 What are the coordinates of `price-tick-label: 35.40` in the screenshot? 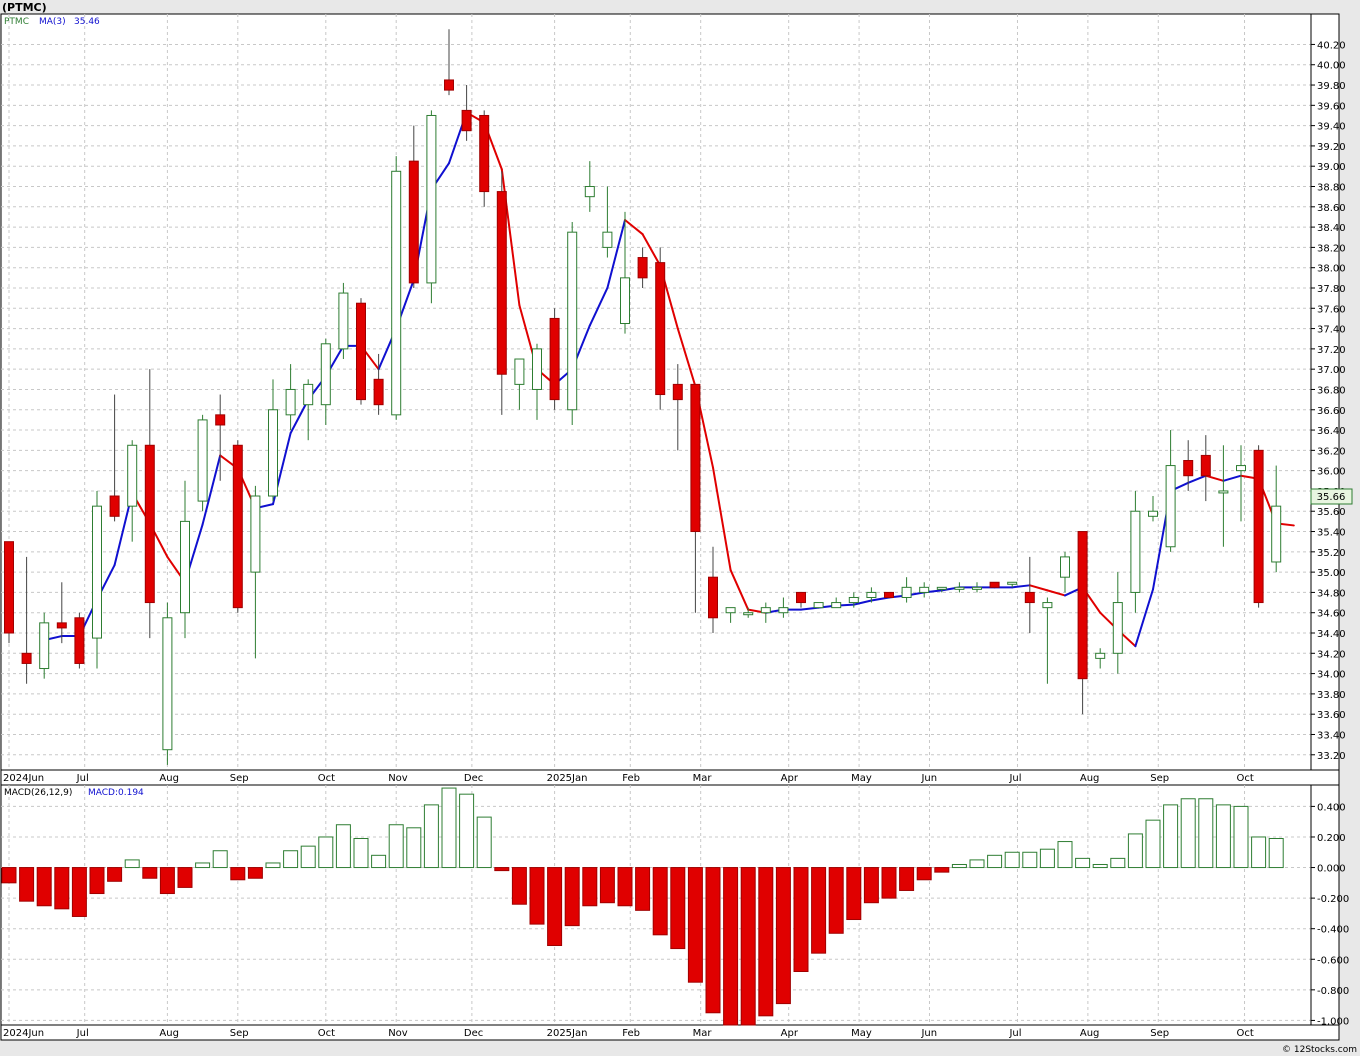 It's located at (1331, 533).